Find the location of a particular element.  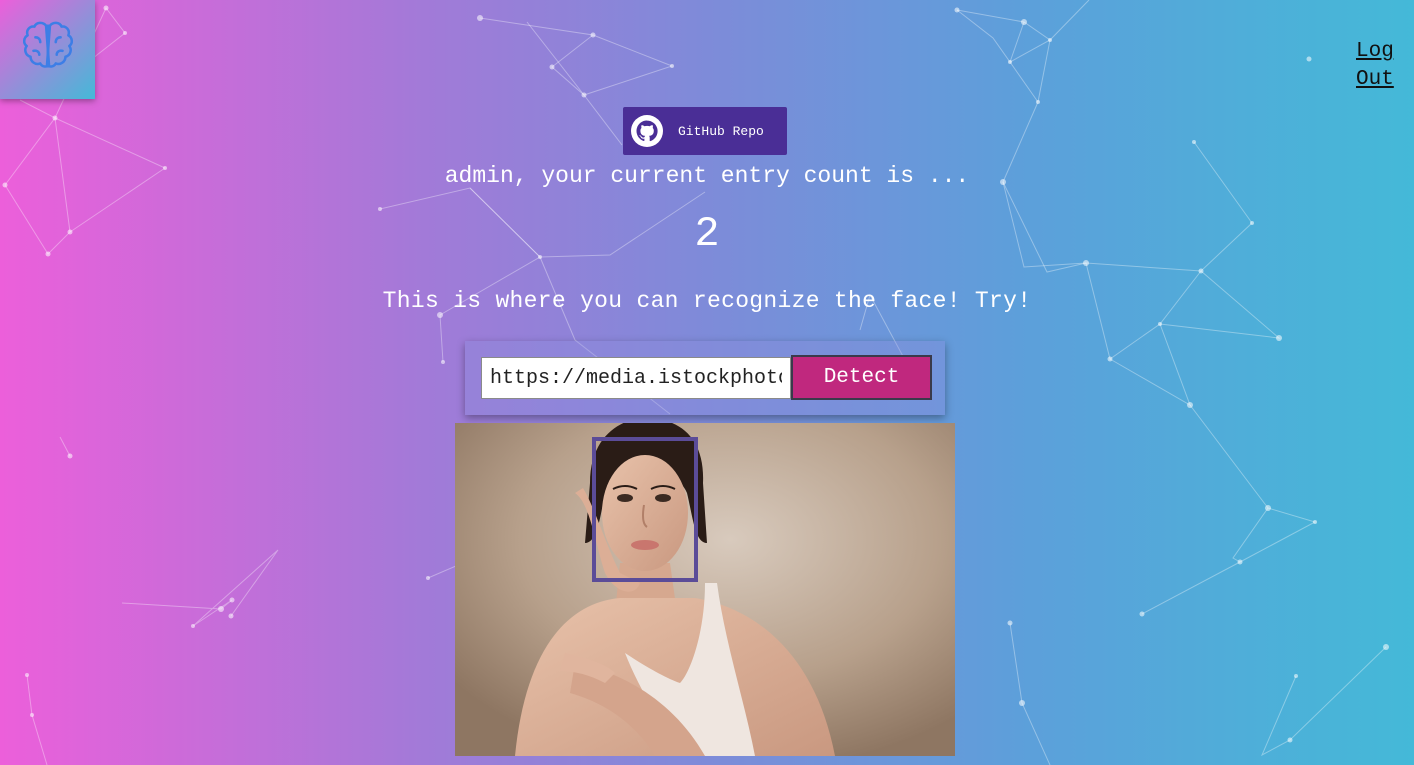

face-bounding-box is located at coordinates (645, 509).